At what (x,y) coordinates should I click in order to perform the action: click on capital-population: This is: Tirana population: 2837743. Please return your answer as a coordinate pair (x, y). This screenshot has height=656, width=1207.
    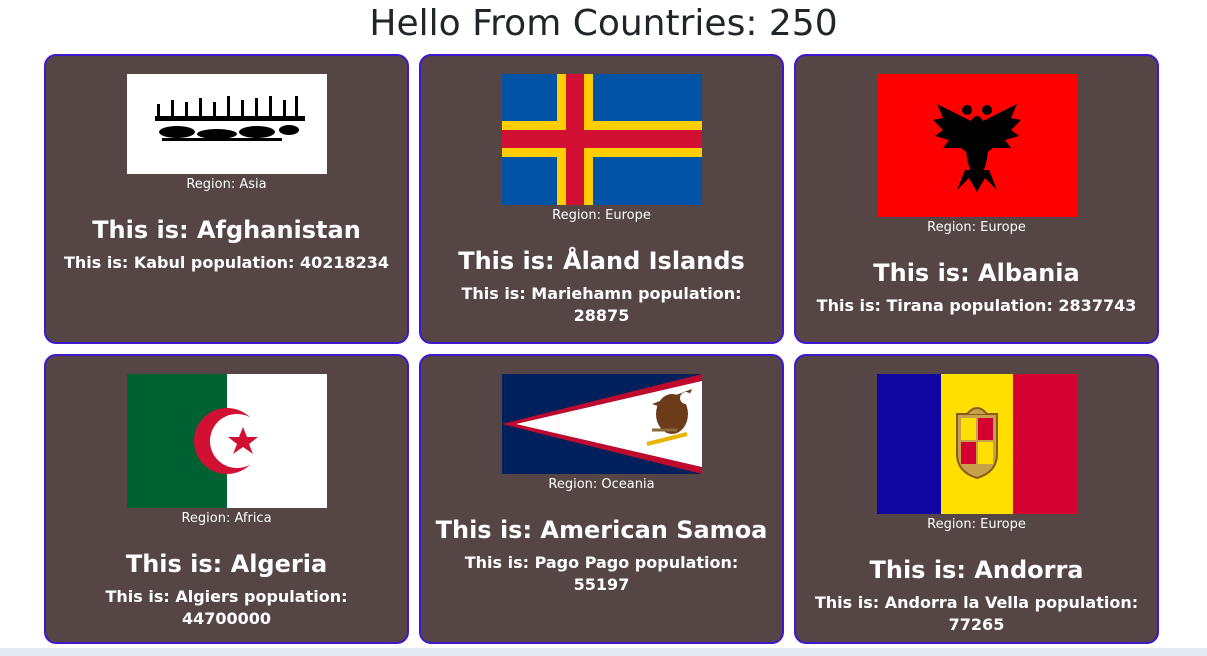
    Looking at the image, I should click on (976, 305).